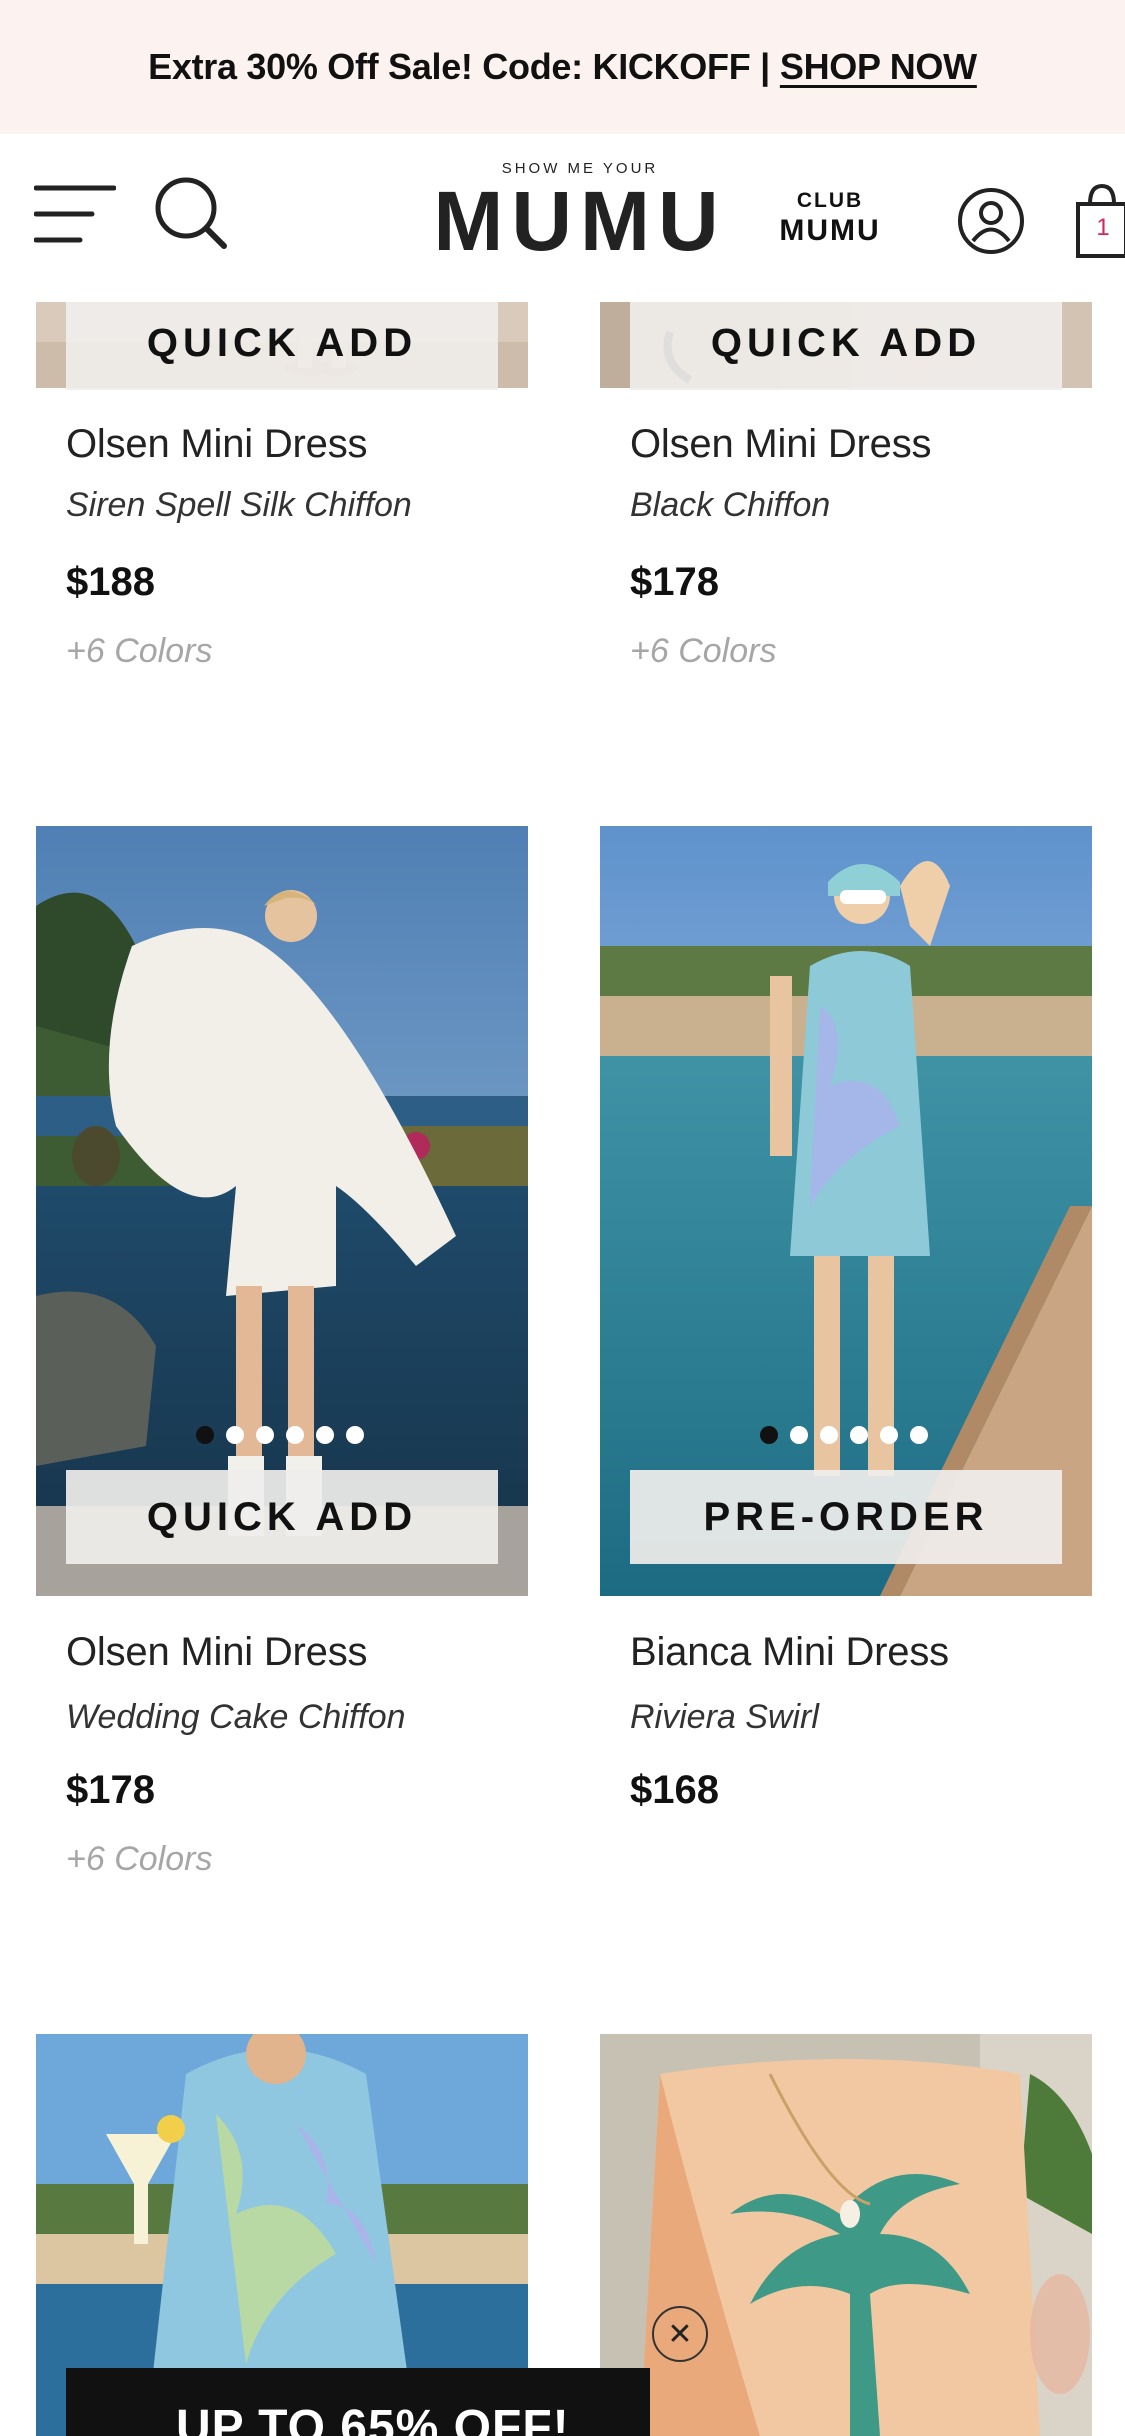  Describe the element at coordinates (236, 1717) in the screenshot. I see `product-color: Wedding Cake Chiffon` at that location.